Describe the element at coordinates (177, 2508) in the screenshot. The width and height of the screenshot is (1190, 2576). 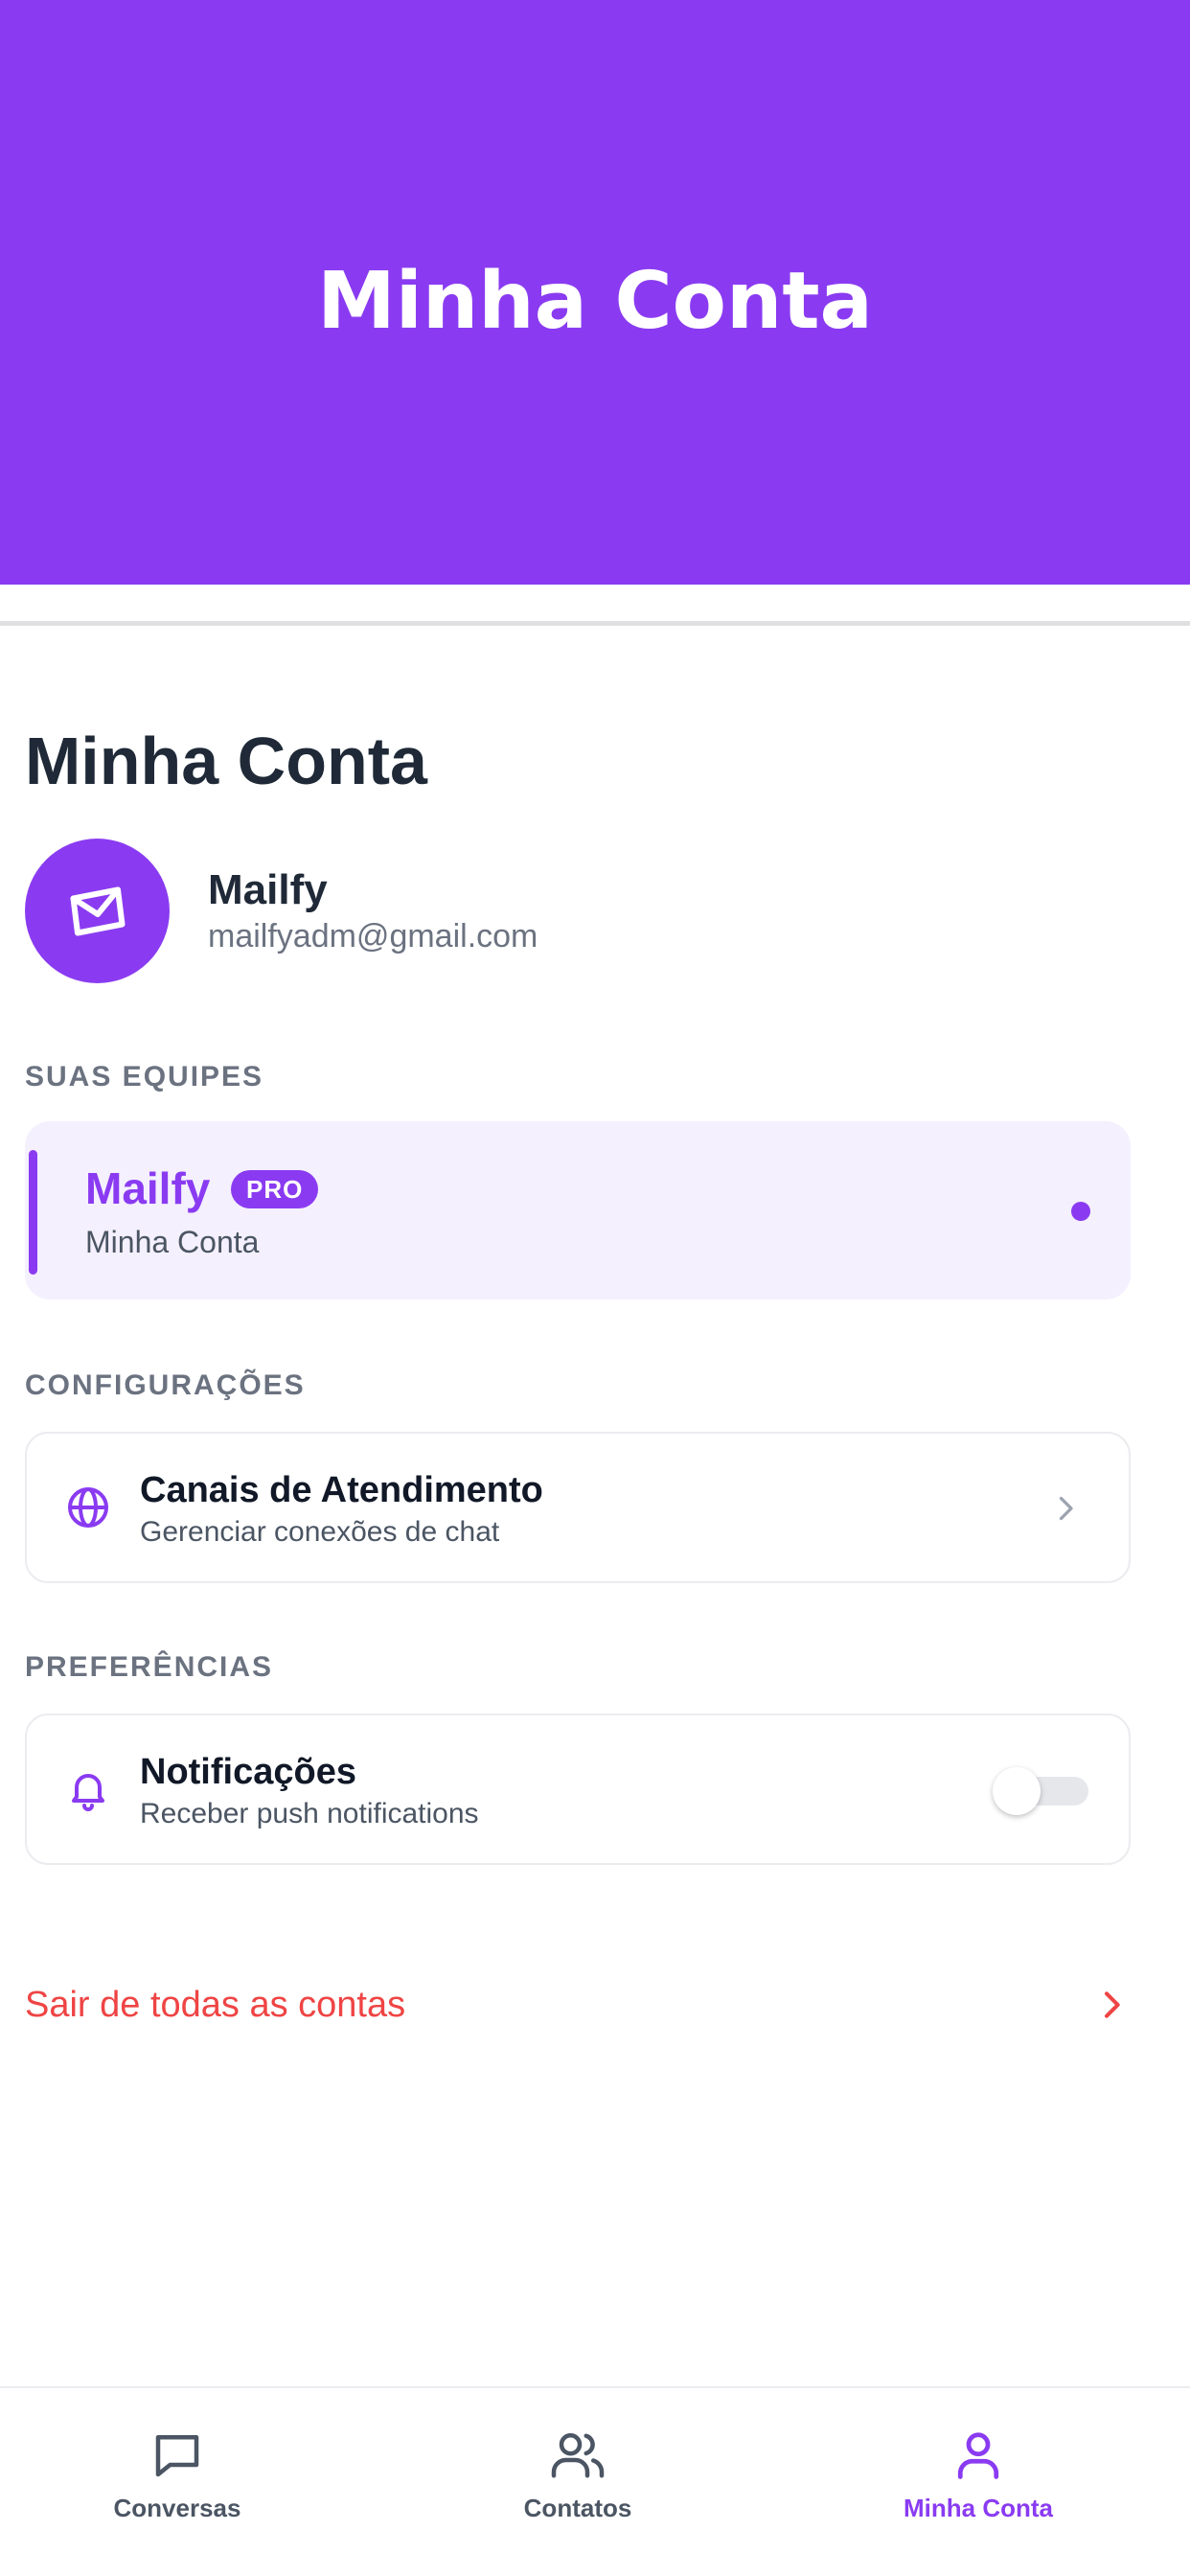
I see `tab-label: Conversas` at that location.